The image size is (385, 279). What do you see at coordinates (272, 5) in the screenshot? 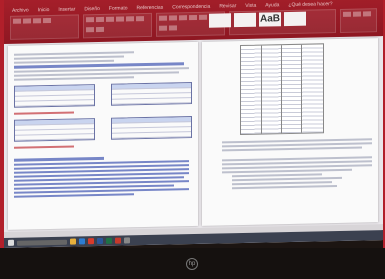
I see `tab-help: Ayuda` at bounding box center [272, 5].